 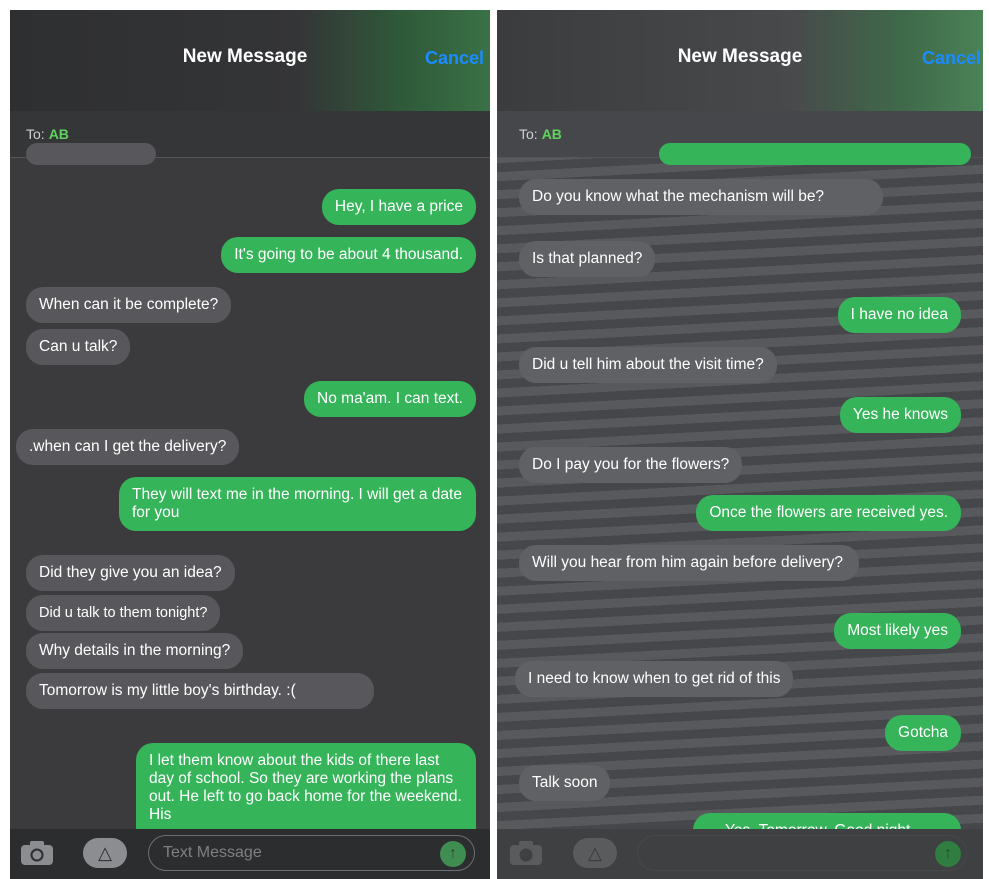 What do you see at coordinates (631, 465) in the screenshot?
I see `incoming-bubble: Do I pay you for the flowers?` at bounding box center [631, 465].